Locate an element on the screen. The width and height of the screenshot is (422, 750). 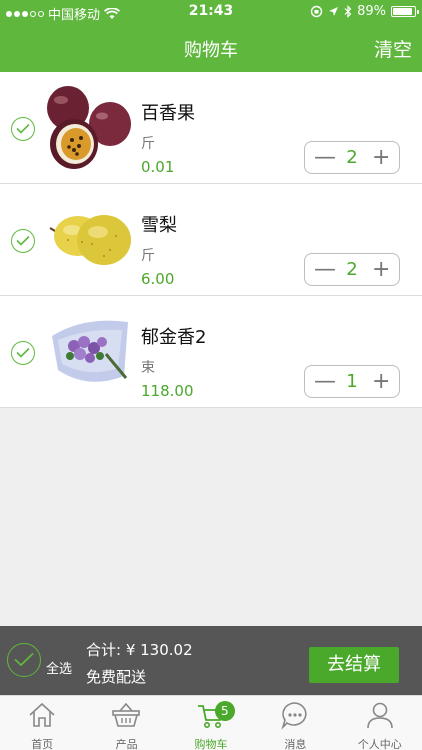
quantity-stepper: — 1 + is located at coordinates (352, 381).